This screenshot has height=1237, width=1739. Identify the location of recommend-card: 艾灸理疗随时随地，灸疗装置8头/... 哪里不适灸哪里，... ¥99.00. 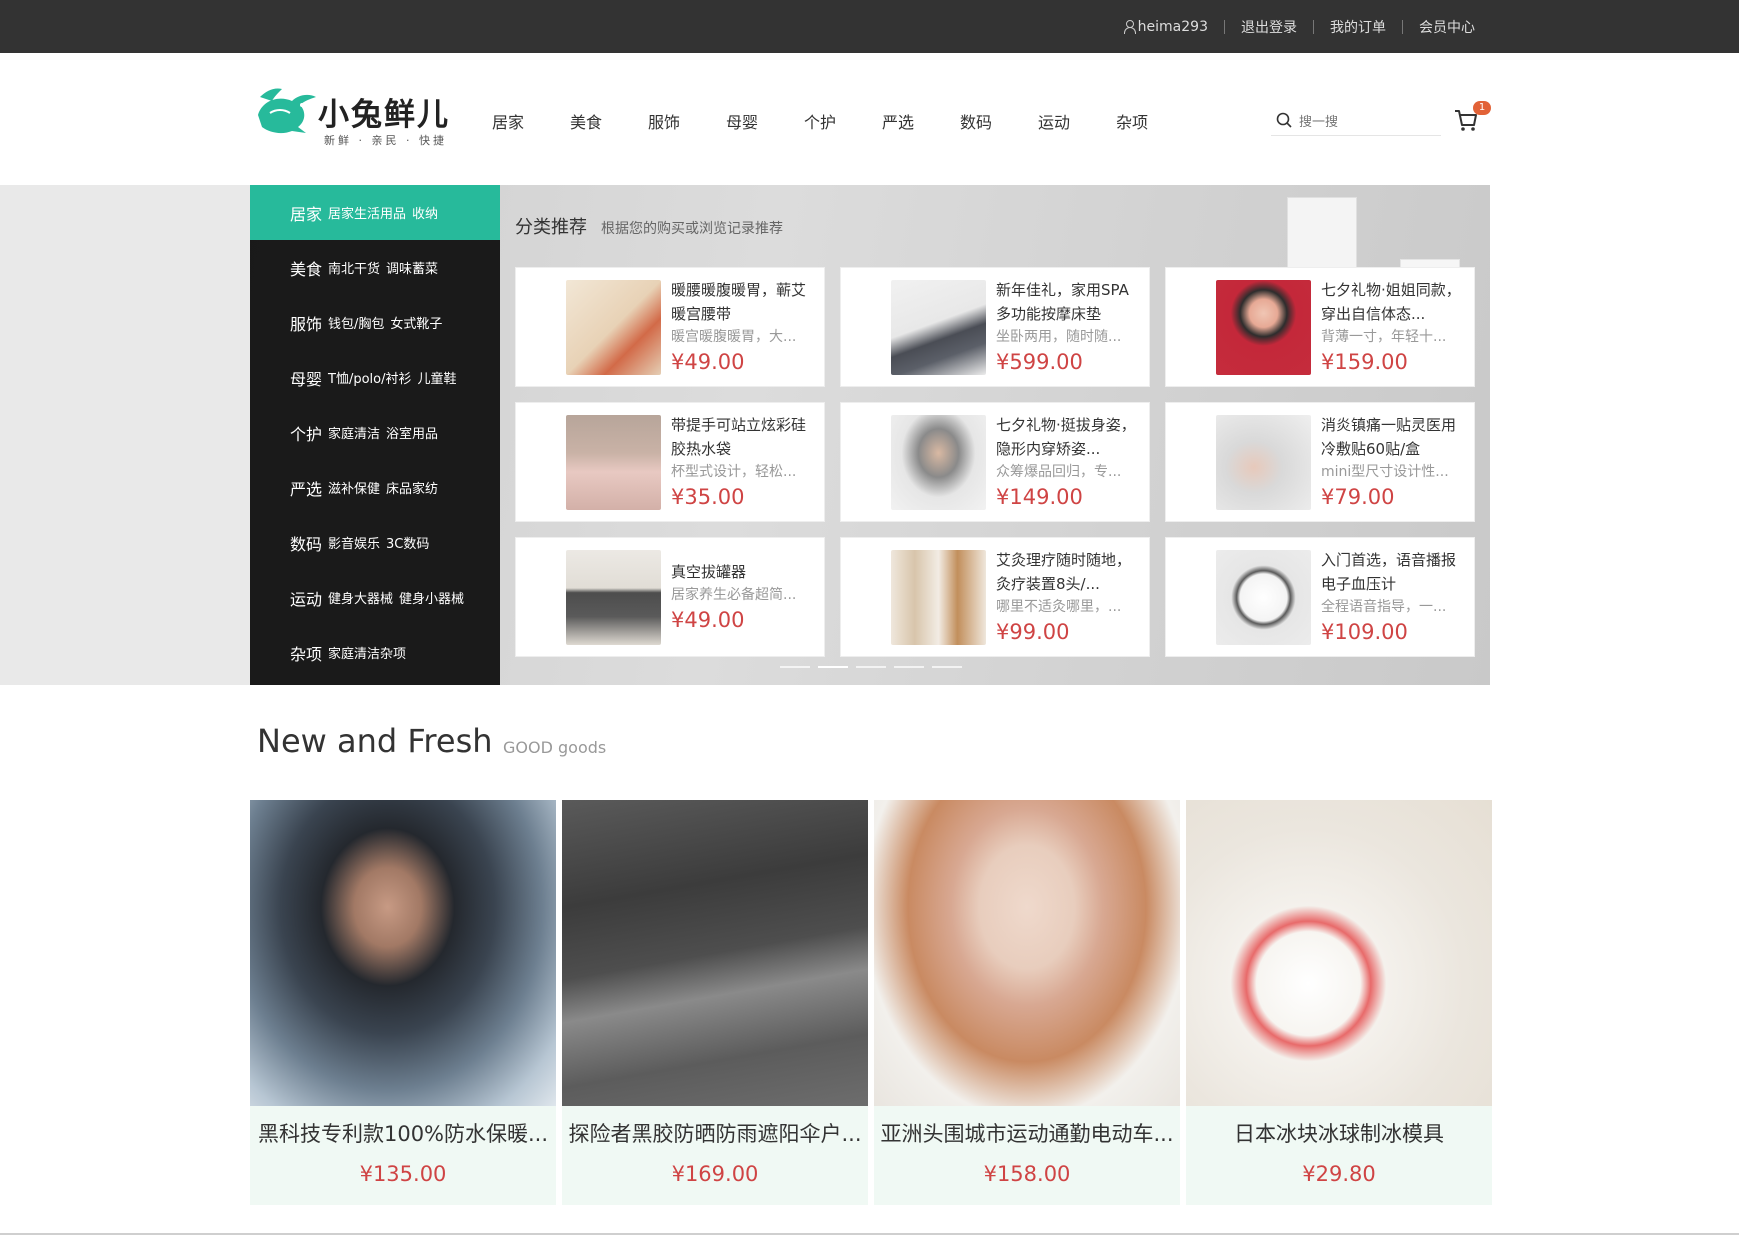
(995, 597).